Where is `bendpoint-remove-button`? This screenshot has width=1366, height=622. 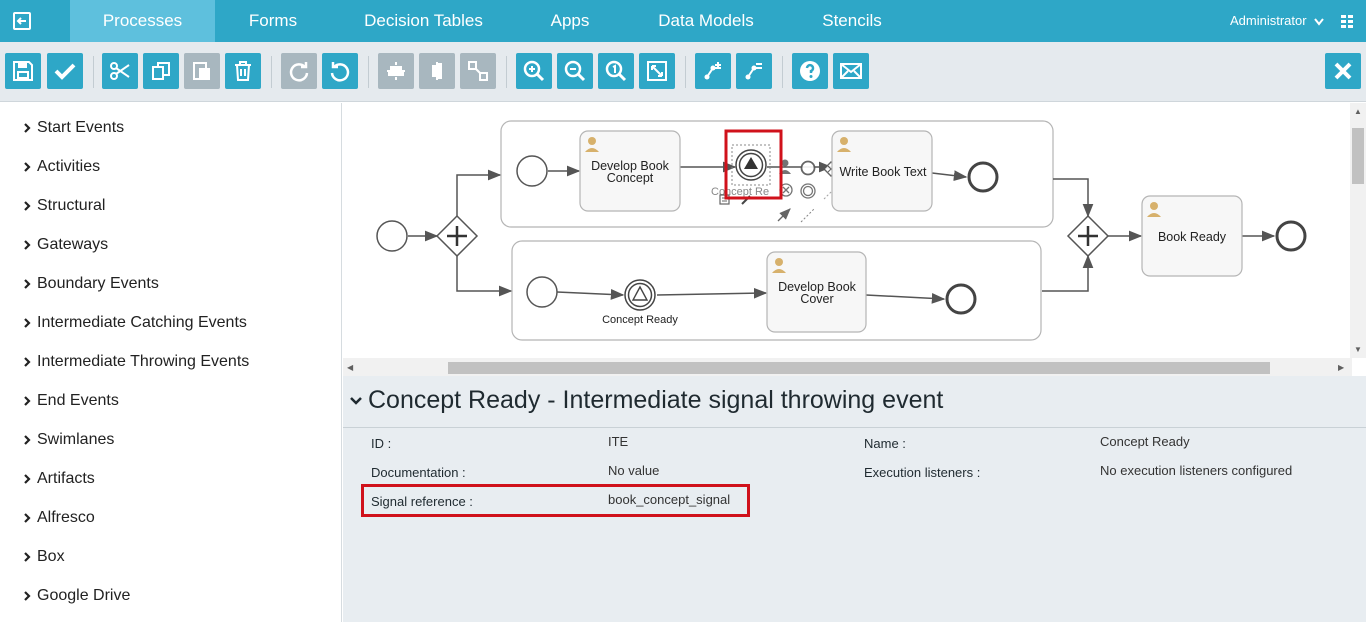
bendpoint-remove-button is located at coordinates (754, 71).